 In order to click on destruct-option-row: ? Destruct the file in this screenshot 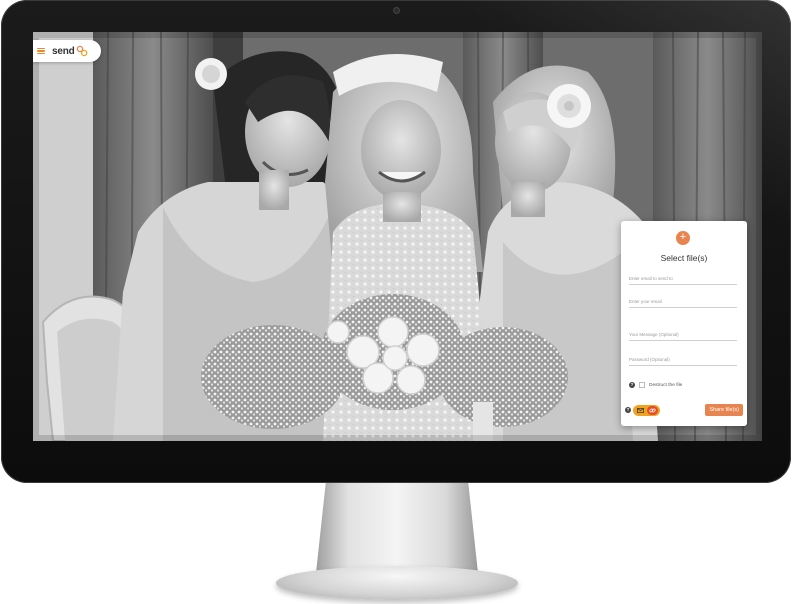, I will do `click(655, 385)`.